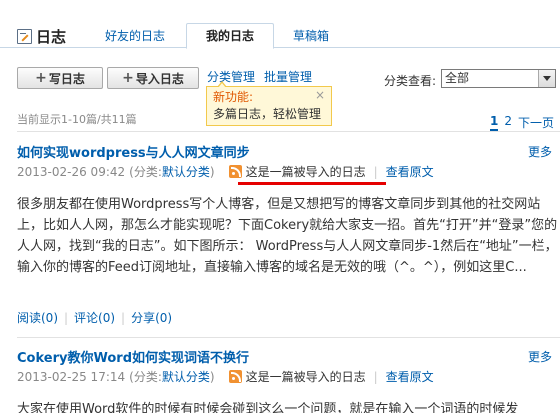 The image size is (560, 413). I want to click on highlight-underline, so click(312, 183).